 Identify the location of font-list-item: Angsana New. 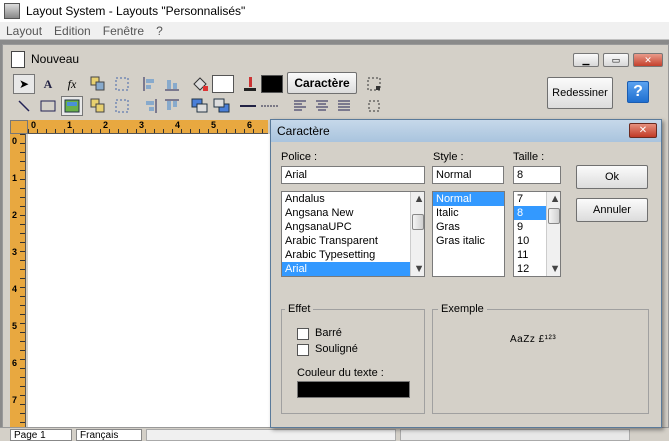
(346, 213).